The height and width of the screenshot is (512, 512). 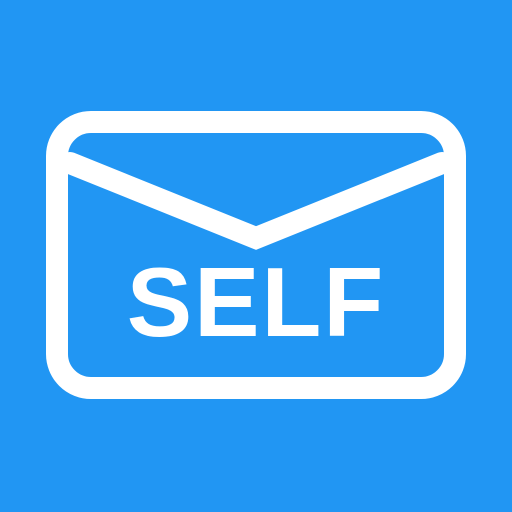 I want to click on icon-label-text: SELF, so click(x=256, y=302).